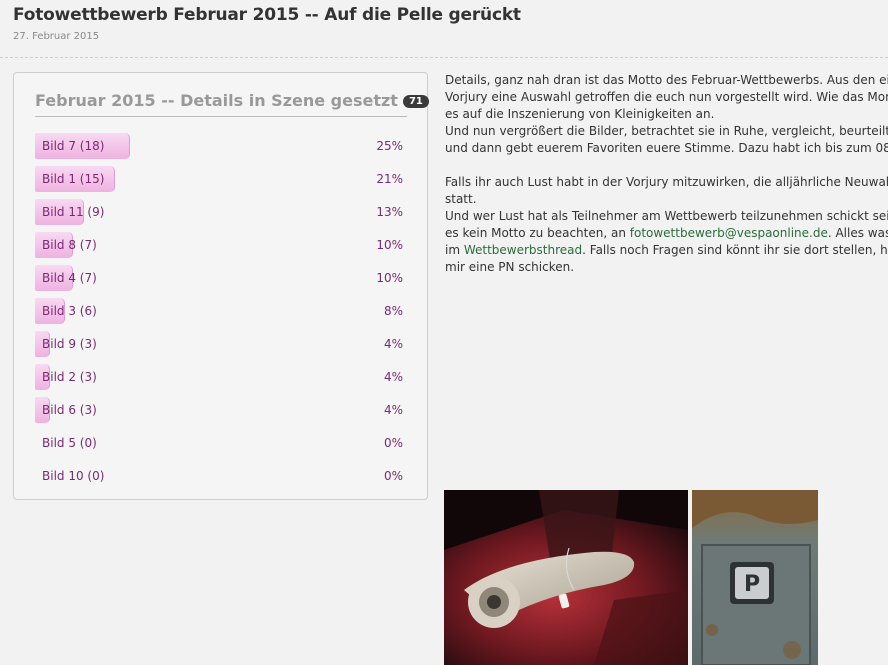 The image size is (888, 665). What do you see at coordinates (73, 146) in the screenshot?
I see `poll-option-label: Bild 7 (18)` at bounding box center [73, 146].